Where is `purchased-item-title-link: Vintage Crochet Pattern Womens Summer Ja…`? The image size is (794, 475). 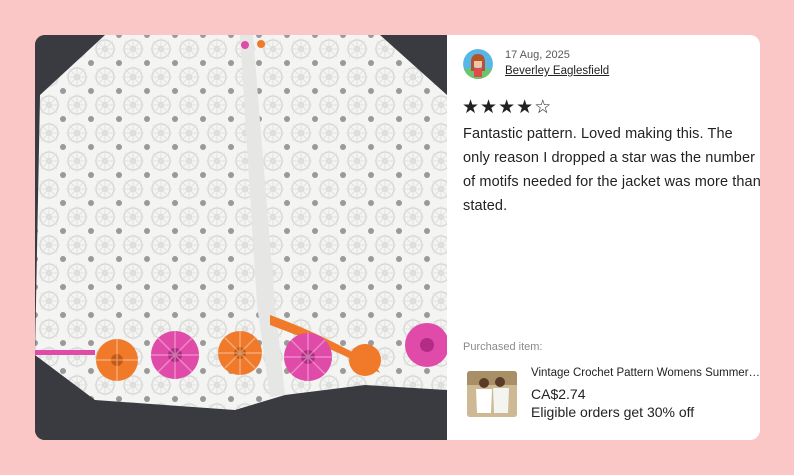 purchased-item-title-link: Vintage Crochet Pattern Womens Summer Ja… is located at coordinates (645, 373).